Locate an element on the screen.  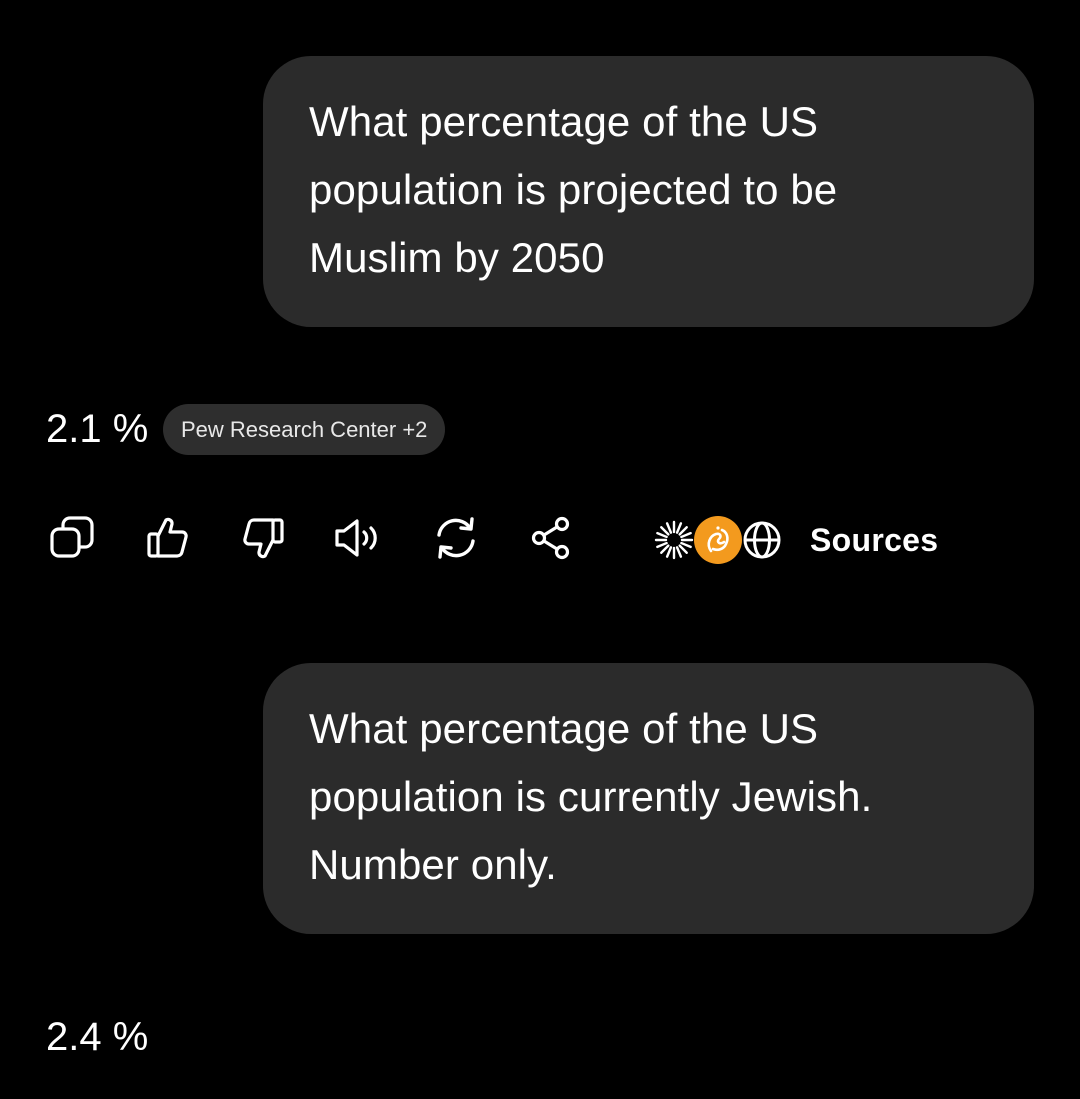
assistant-answer: 2.1 % is located at coordinates (97, 429).